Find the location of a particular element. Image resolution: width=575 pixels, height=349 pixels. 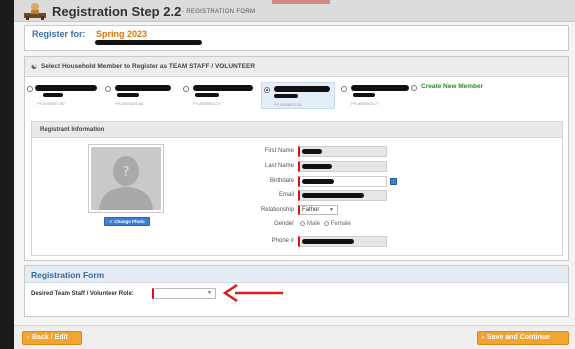

birthdate-row: Birthdate is located at coordinates (297, 182).